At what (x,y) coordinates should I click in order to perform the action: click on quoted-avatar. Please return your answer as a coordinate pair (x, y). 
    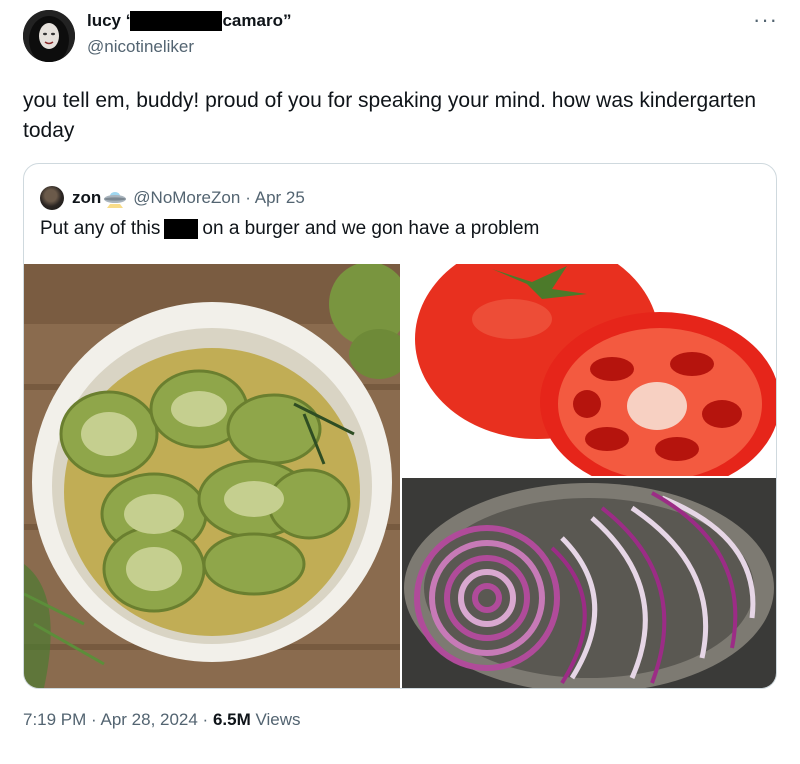
    Looking at the image, I should click on (52, 198).